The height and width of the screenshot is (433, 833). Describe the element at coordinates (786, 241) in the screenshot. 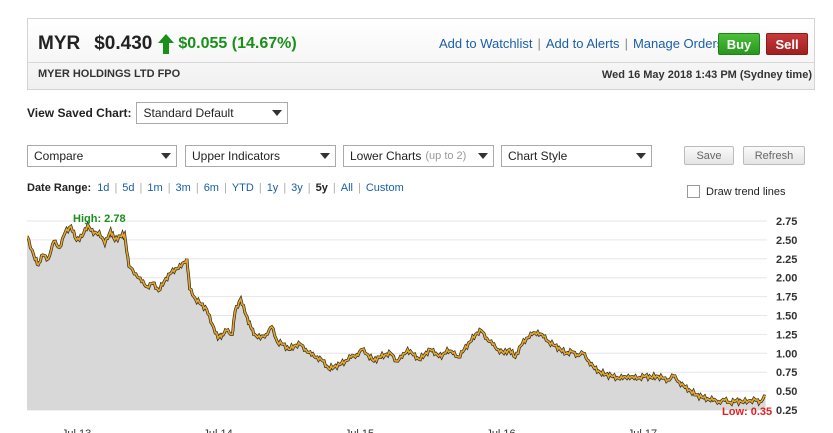

I see `y-tick-label: 2.50` at that location.